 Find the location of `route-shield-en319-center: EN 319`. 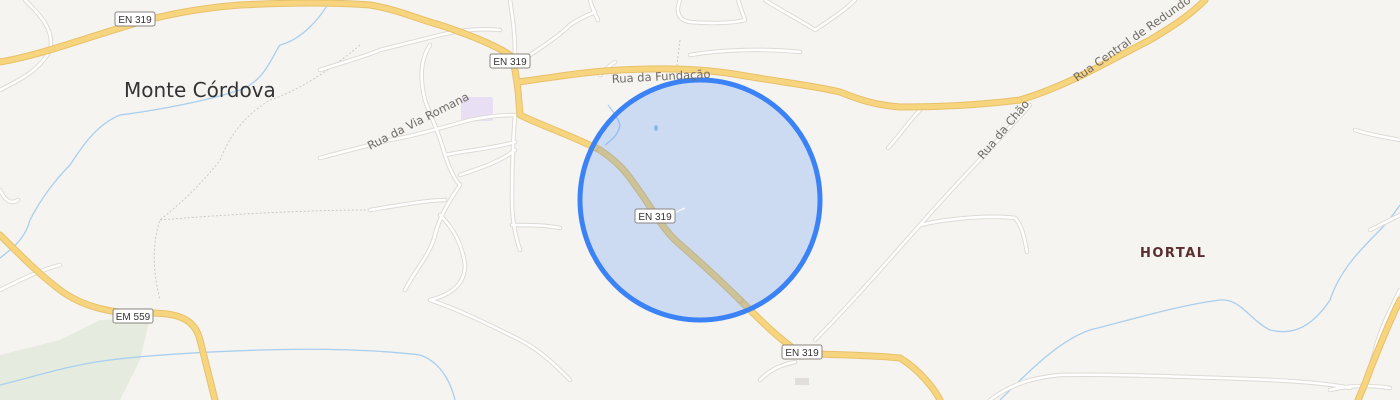

route-shield-en319-center: EN 319 is located at coordinates (655, 216).